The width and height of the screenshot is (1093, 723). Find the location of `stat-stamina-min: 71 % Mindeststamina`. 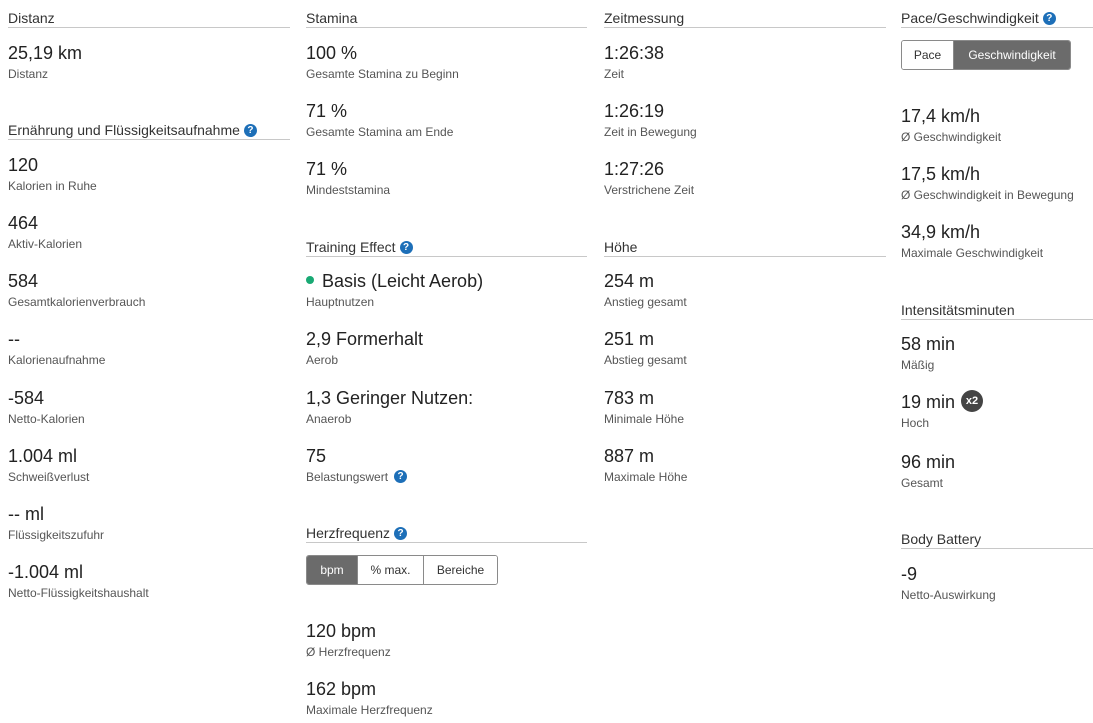

stat-stamina-min: 71 % Mindeststamina is located at coordinates (446, 182).